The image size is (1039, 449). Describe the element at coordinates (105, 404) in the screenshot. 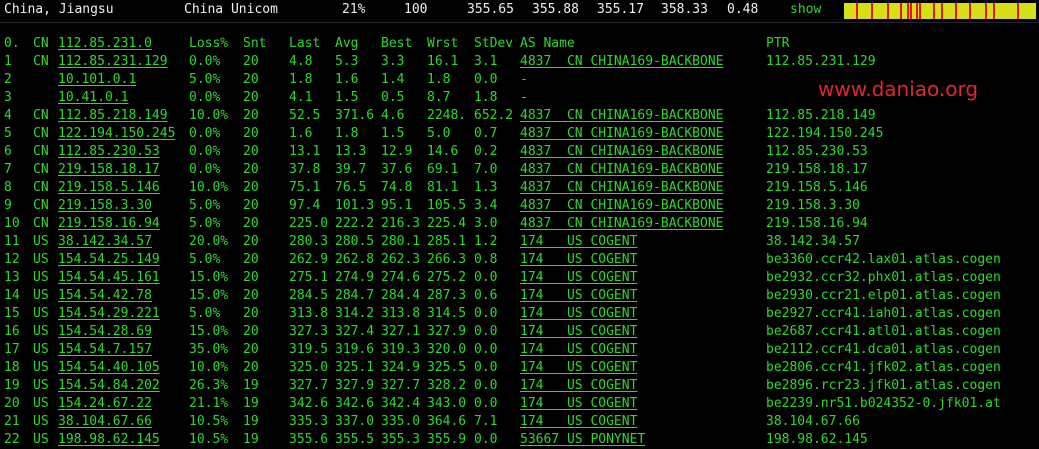

I see `hop-ip-link: 154.24.67.22` at that location.